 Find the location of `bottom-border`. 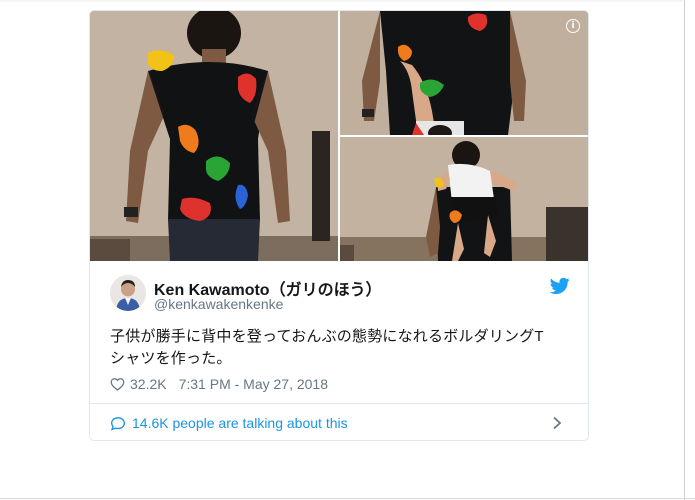

bottom-border is located at coordinates (347, 498).